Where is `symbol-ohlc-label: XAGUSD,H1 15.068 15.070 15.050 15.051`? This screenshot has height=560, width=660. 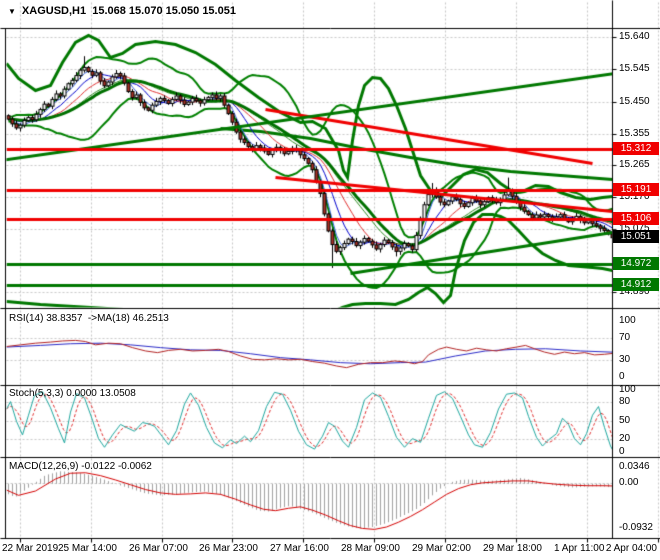
symbol-ohlc-label: XAGUSD,H1 15.068 15.070 15.050 15.051 is located at coordinates (128, 11).